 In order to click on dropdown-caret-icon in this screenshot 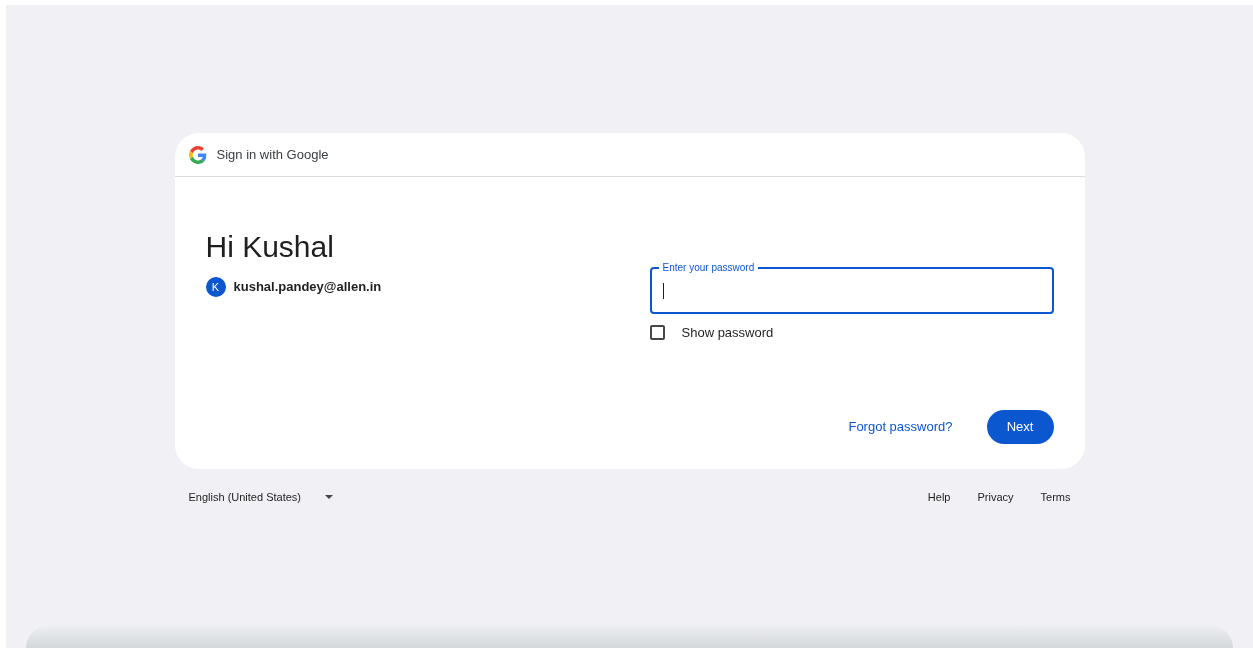, I will do `click(329, 497)`.